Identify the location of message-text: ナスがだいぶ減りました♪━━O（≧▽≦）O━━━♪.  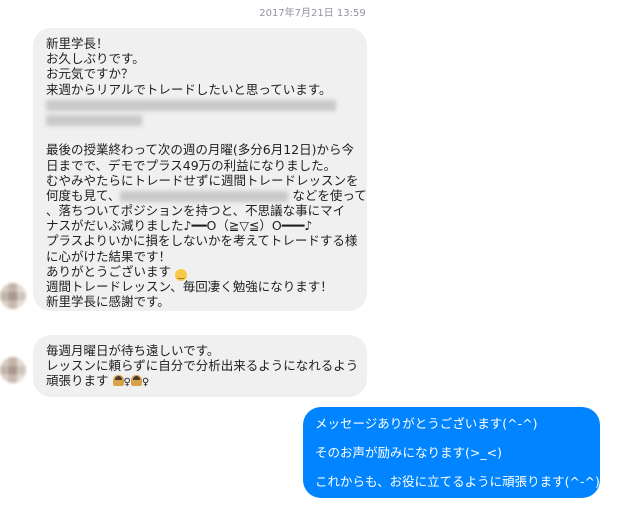
(179, 226).